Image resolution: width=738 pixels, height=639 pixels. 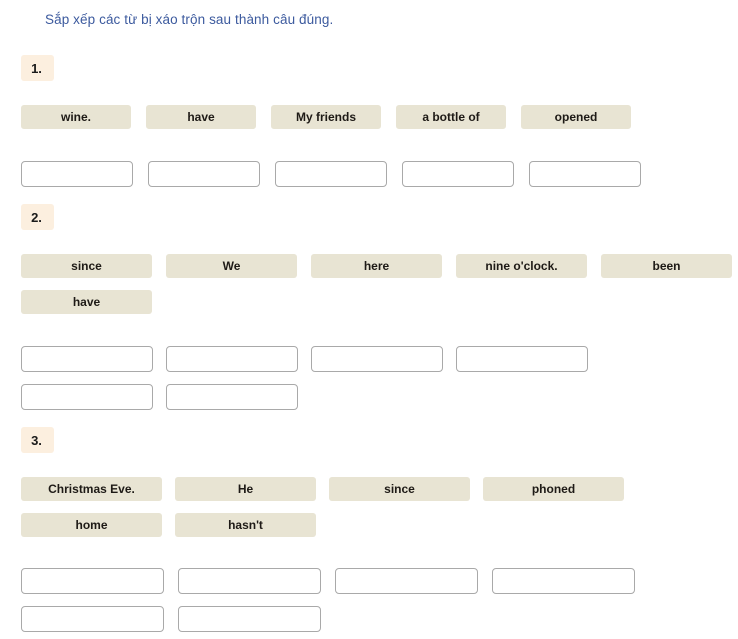 What do you see at coordinates (37, 68) in the screenshot?
I see `question-number-badge: 1.` at bounding box center [37, 68].